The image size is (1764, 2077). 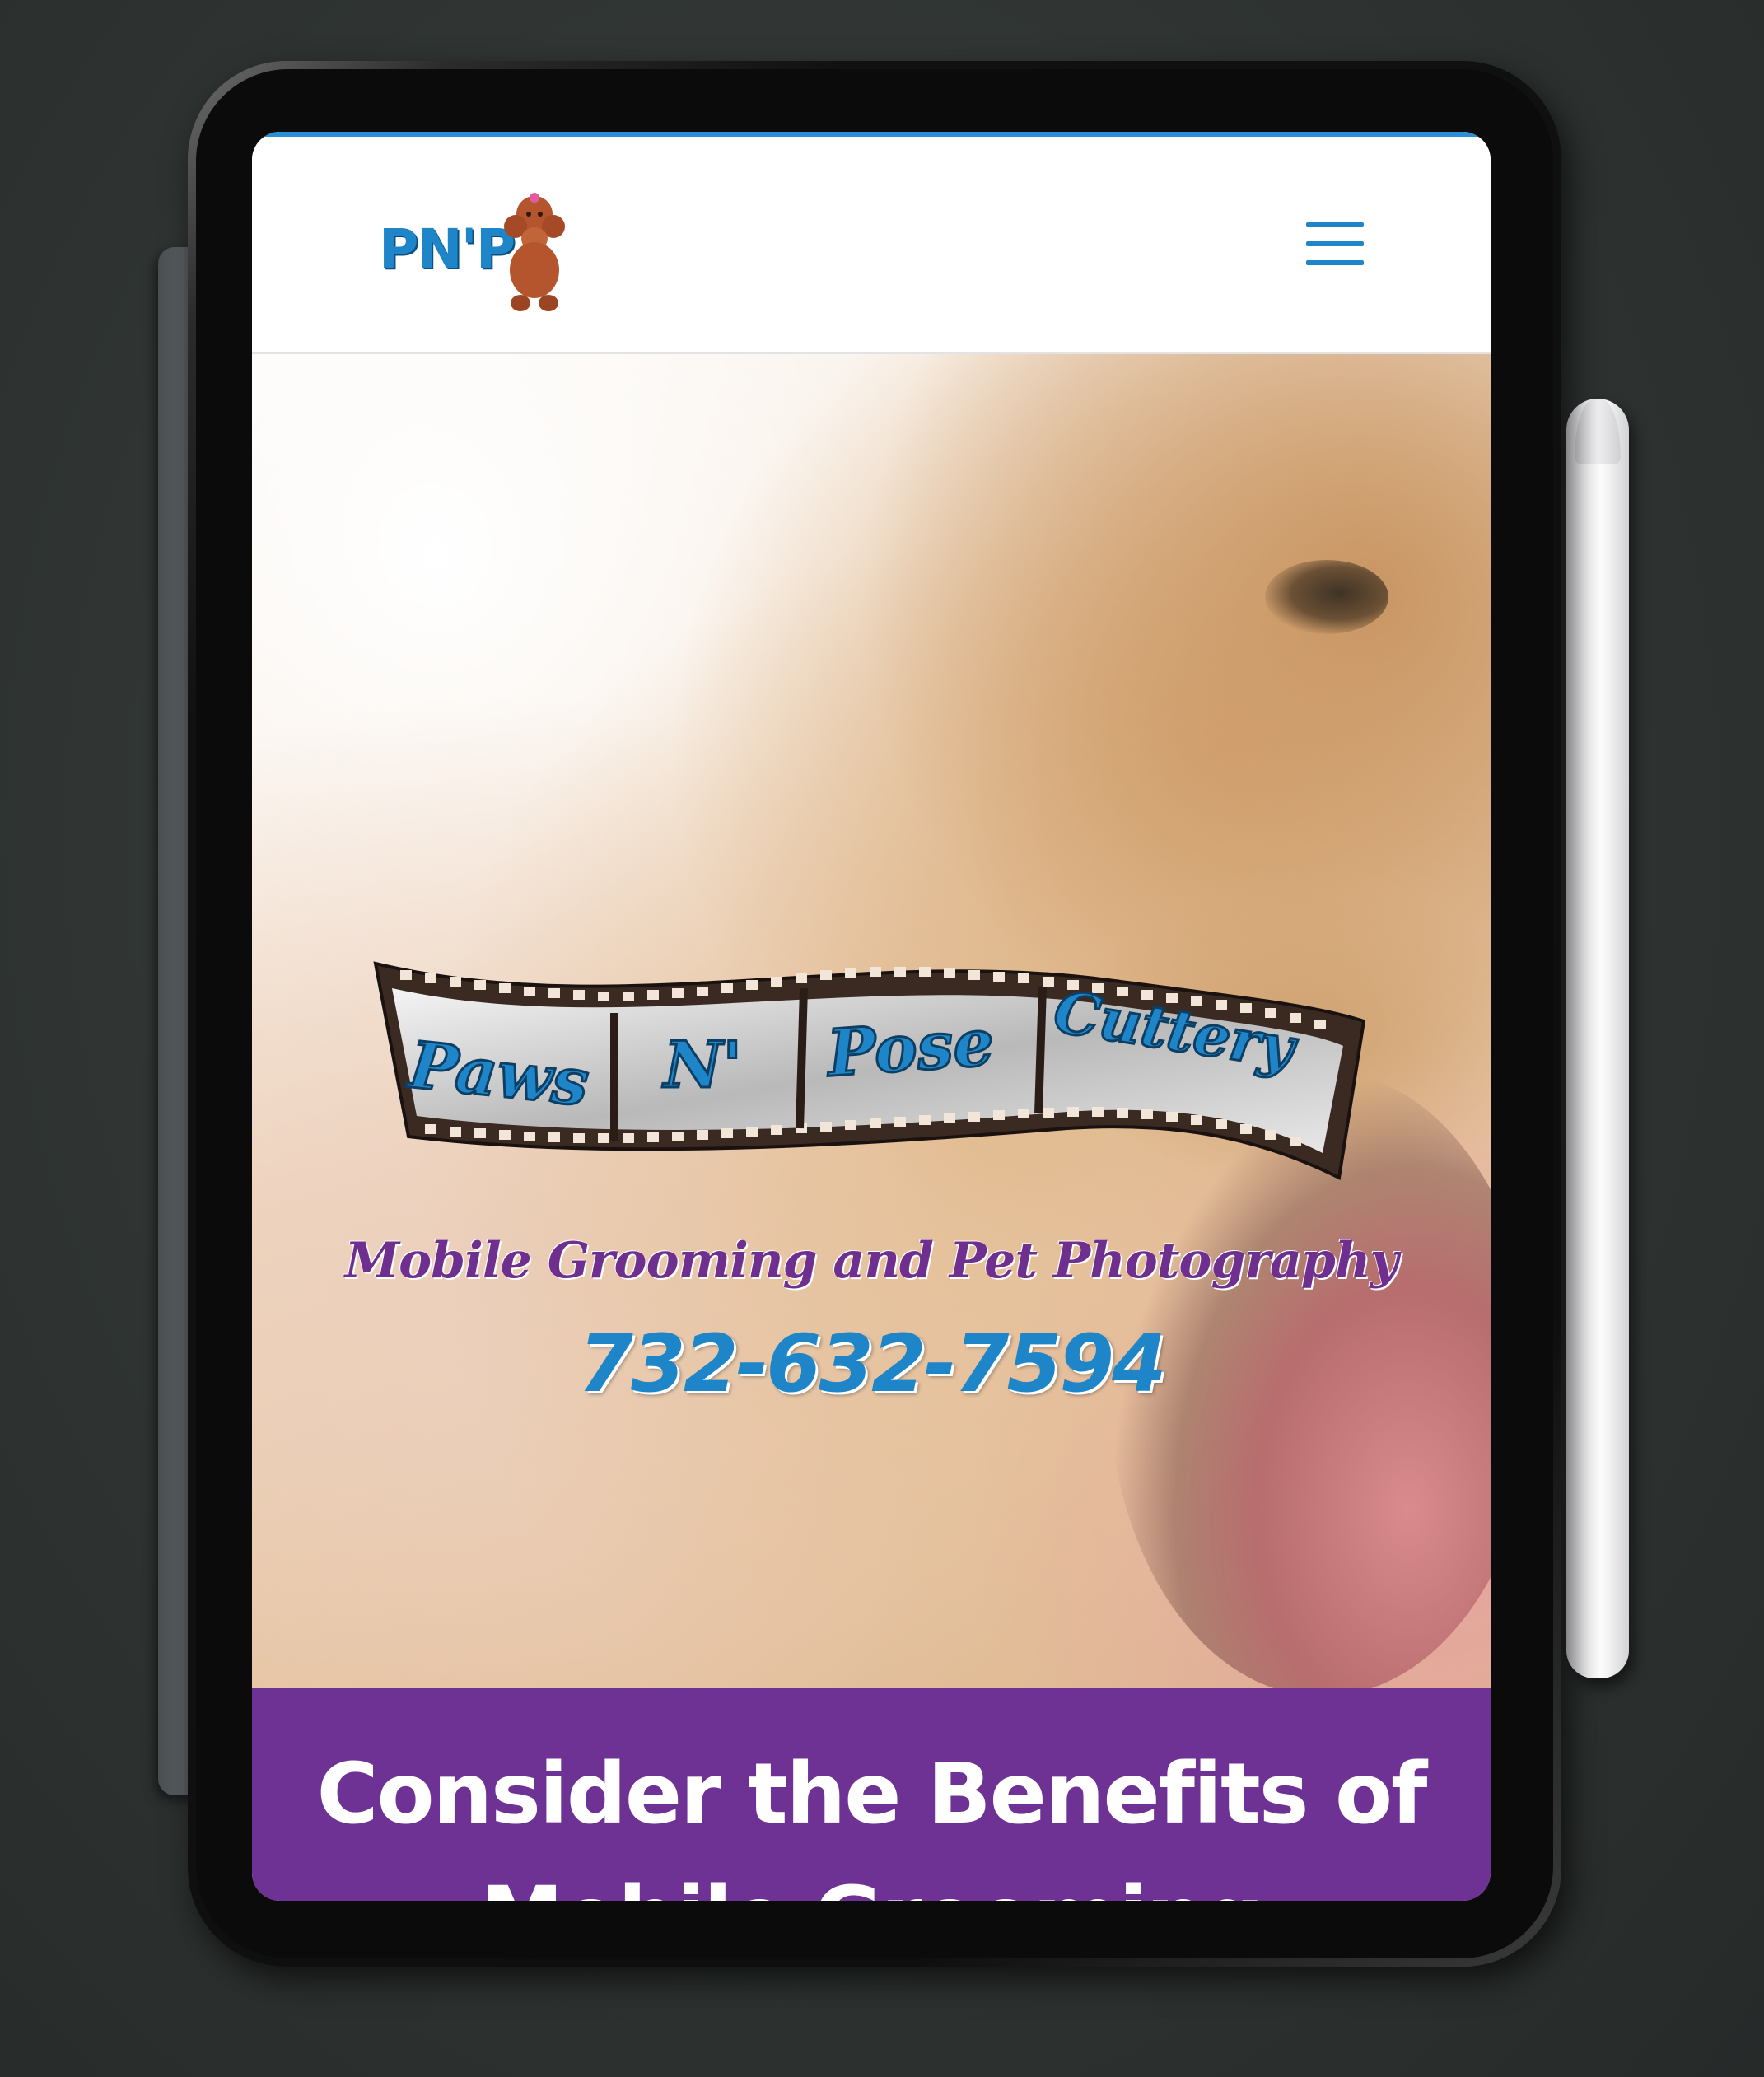 I want to click on film-strip-logo: Paws N' Pose Cuttery, so click(x=869, y=1071).